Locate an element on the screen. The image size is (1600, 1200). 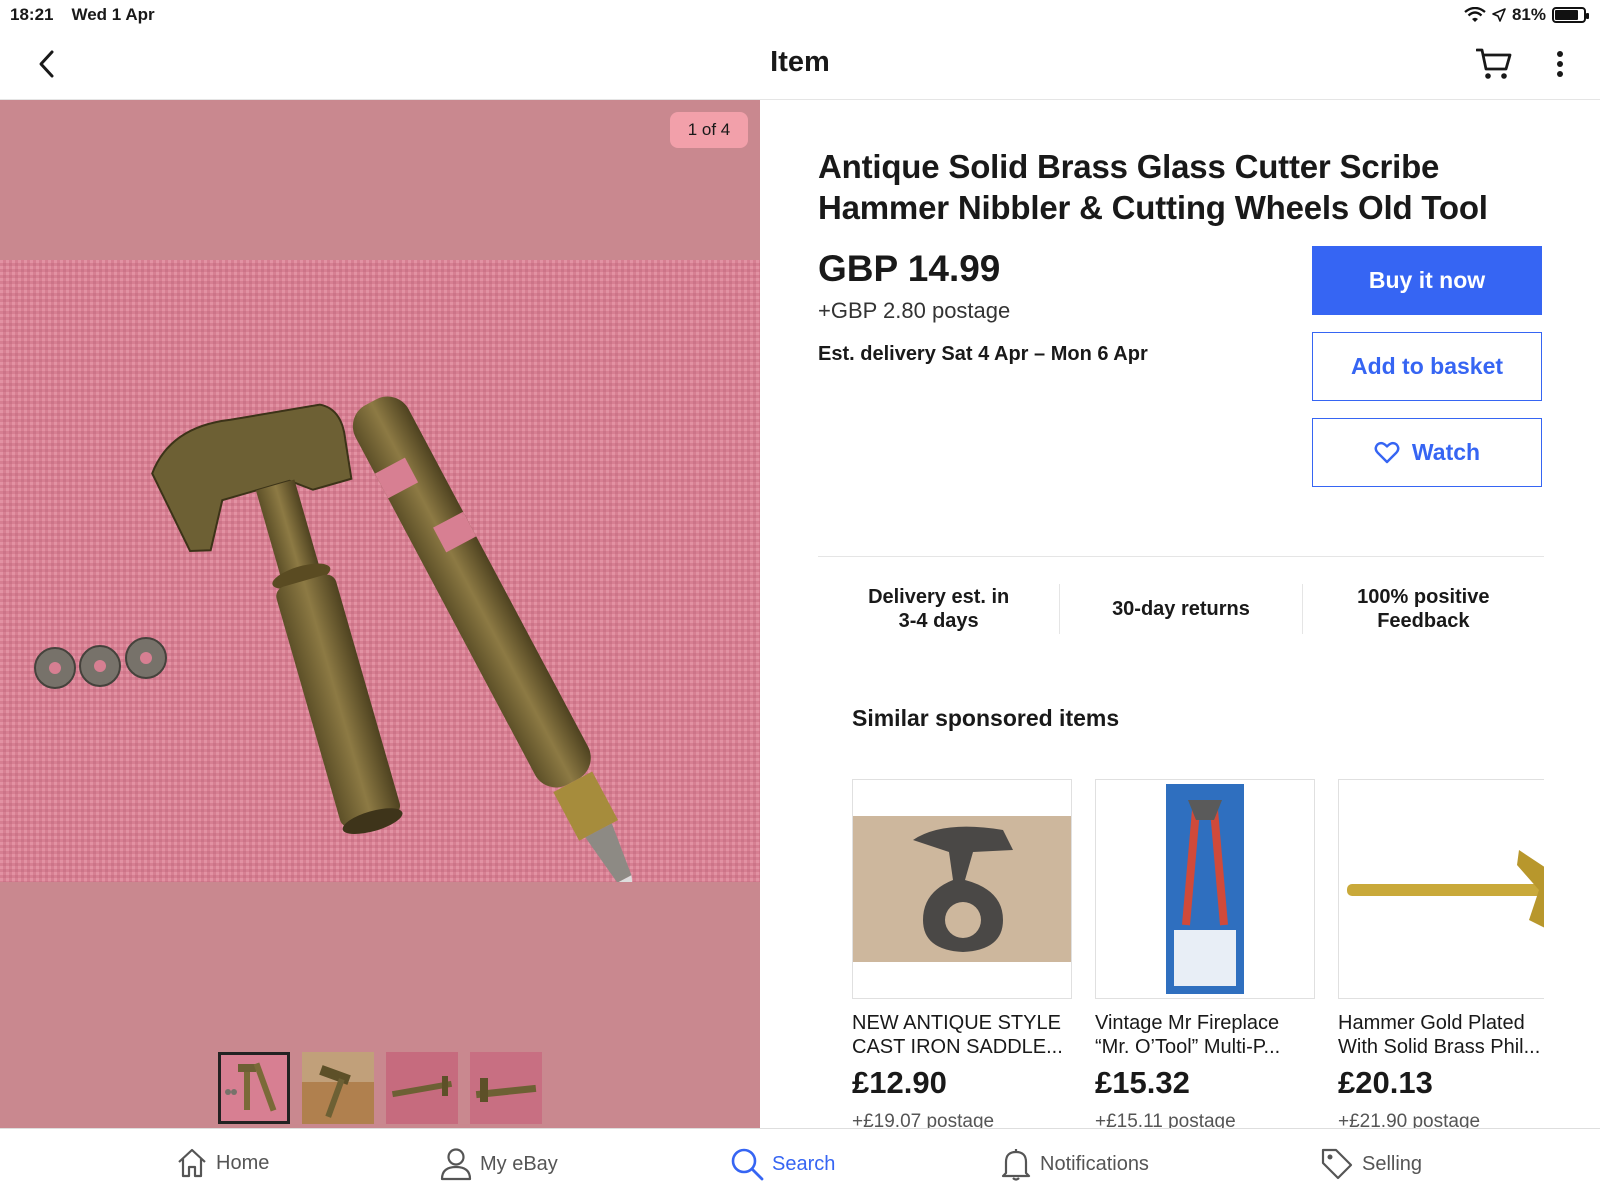
location-arrow-icon is located at coordinates (1499, 15).